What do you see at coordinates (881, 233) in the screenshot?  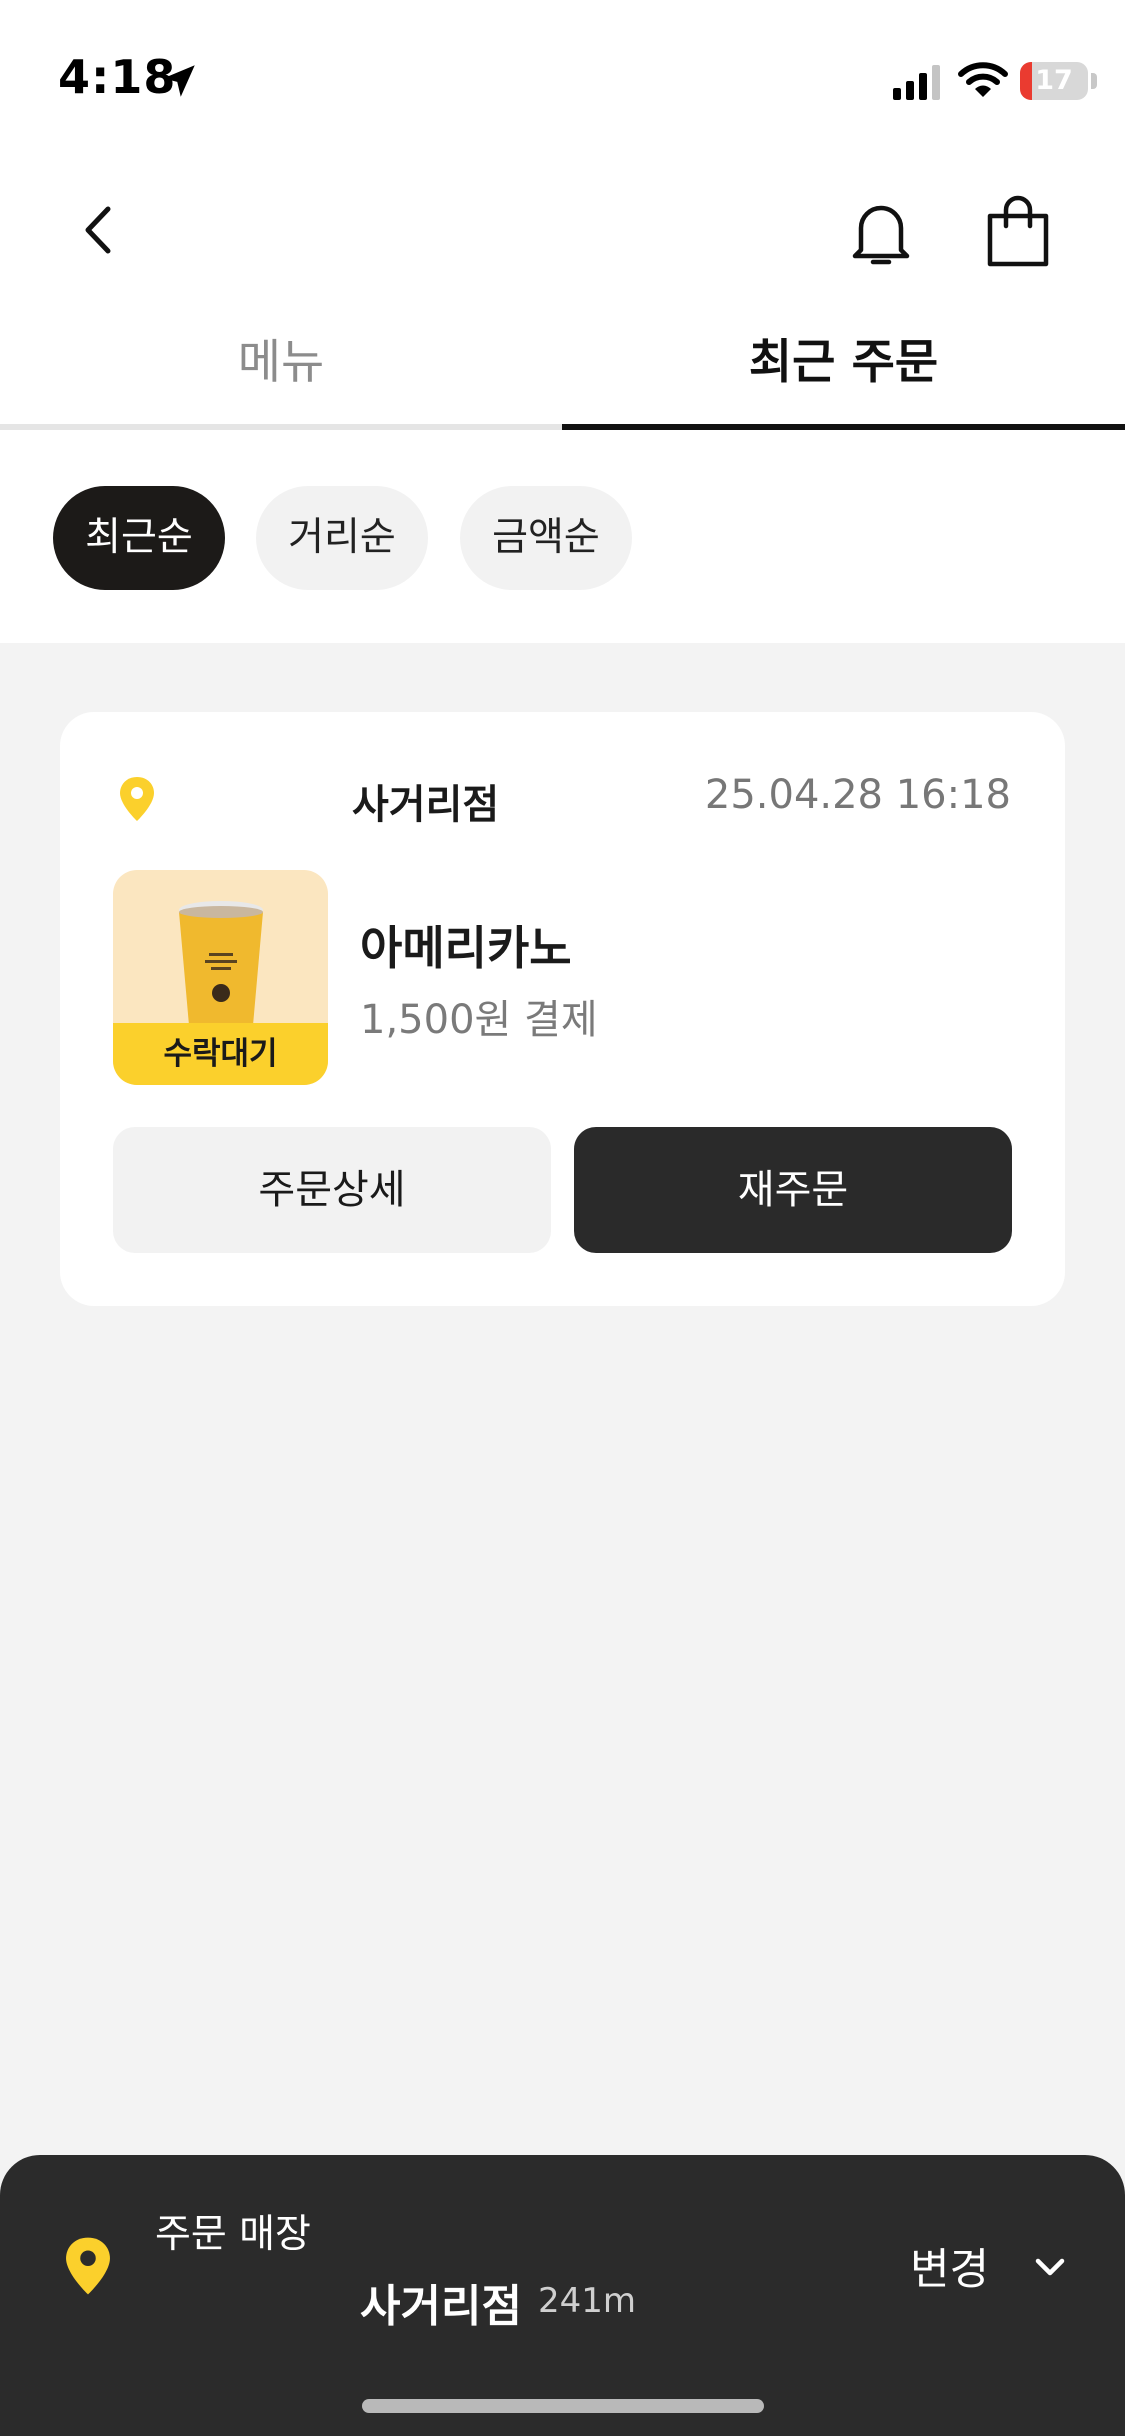 I see `bell-icon` at bounding box center [881, 233].